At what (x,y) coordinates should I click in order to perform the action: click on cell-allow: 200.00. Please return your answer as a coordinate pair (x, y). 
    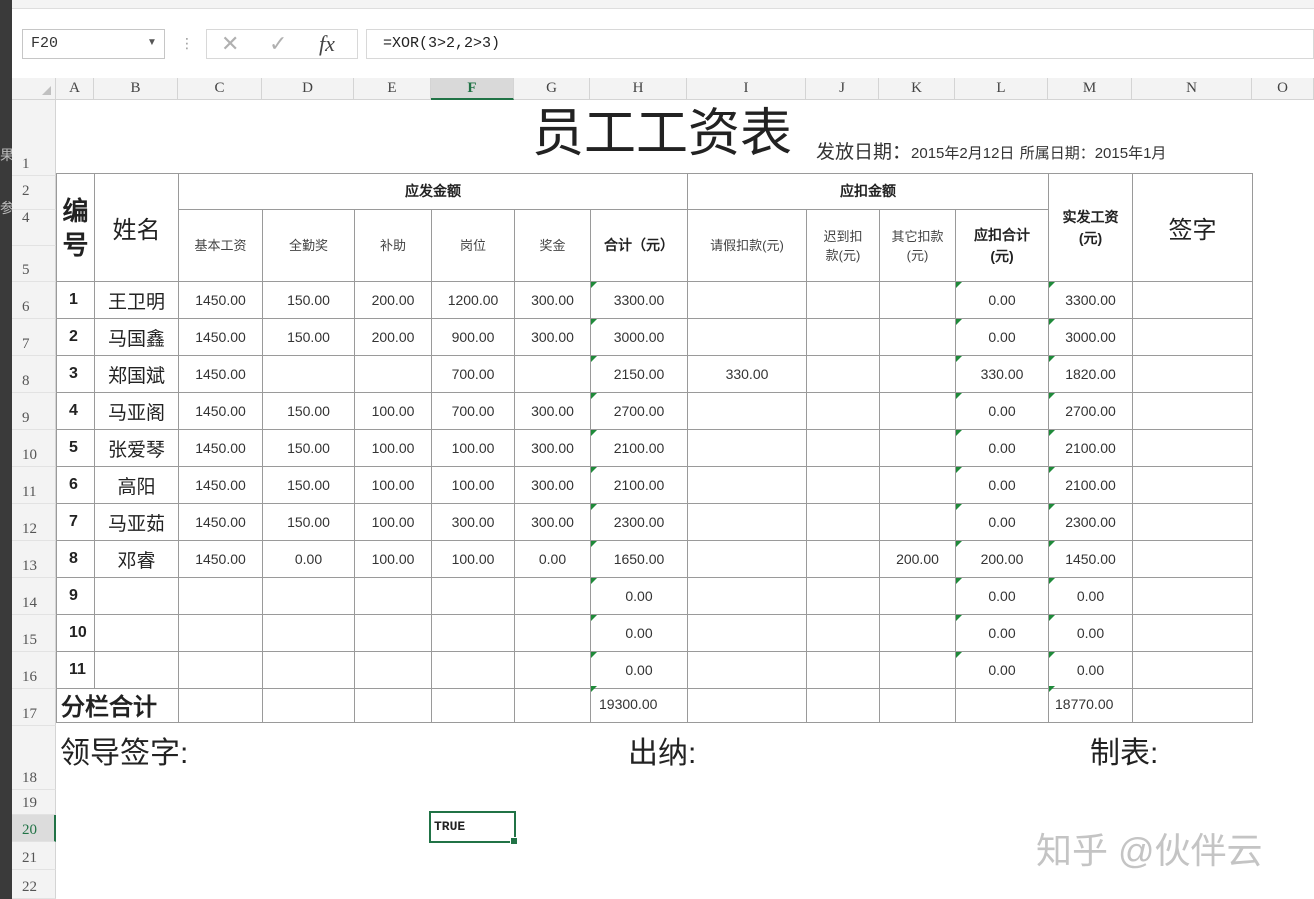
    Looking at the image, I should click on (393, 300).